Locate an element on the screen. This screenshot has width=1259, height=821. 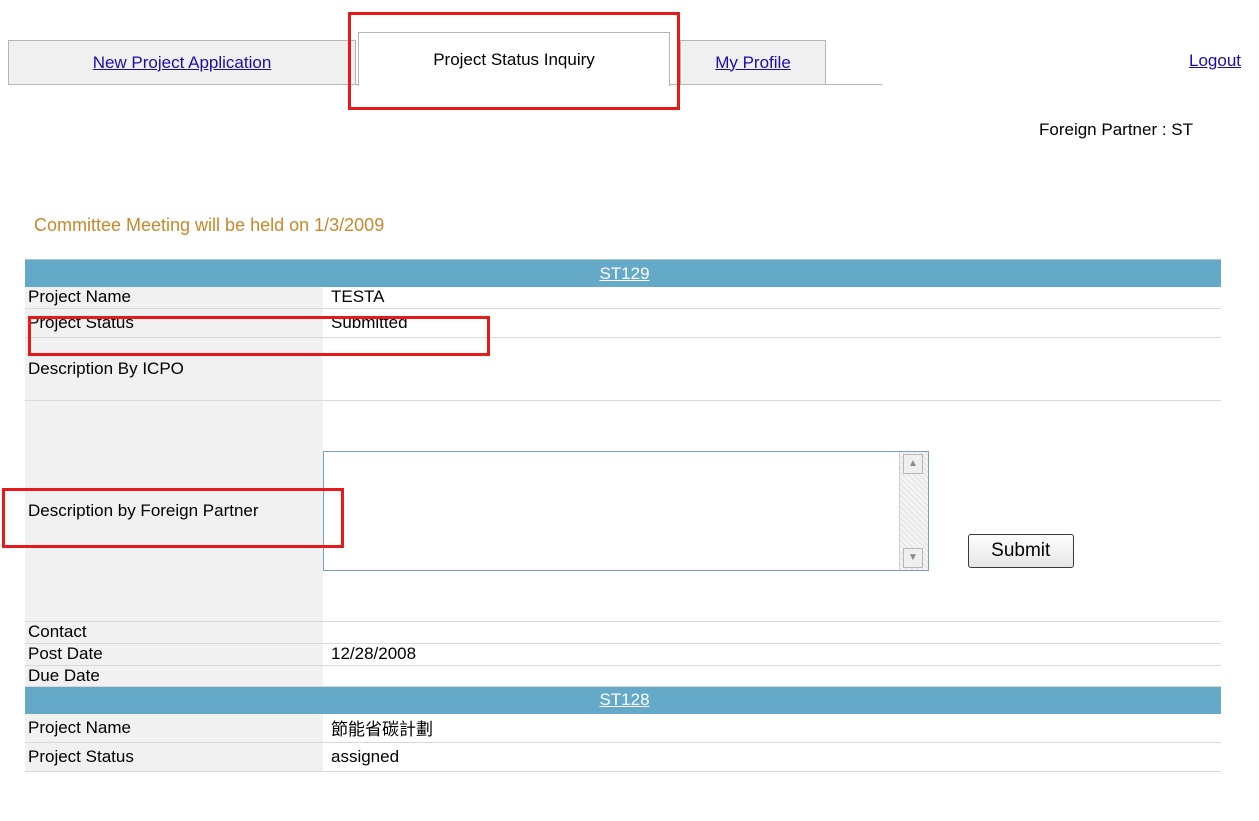
tab-my-profile: My Profile is located at coordinates (753, 62).